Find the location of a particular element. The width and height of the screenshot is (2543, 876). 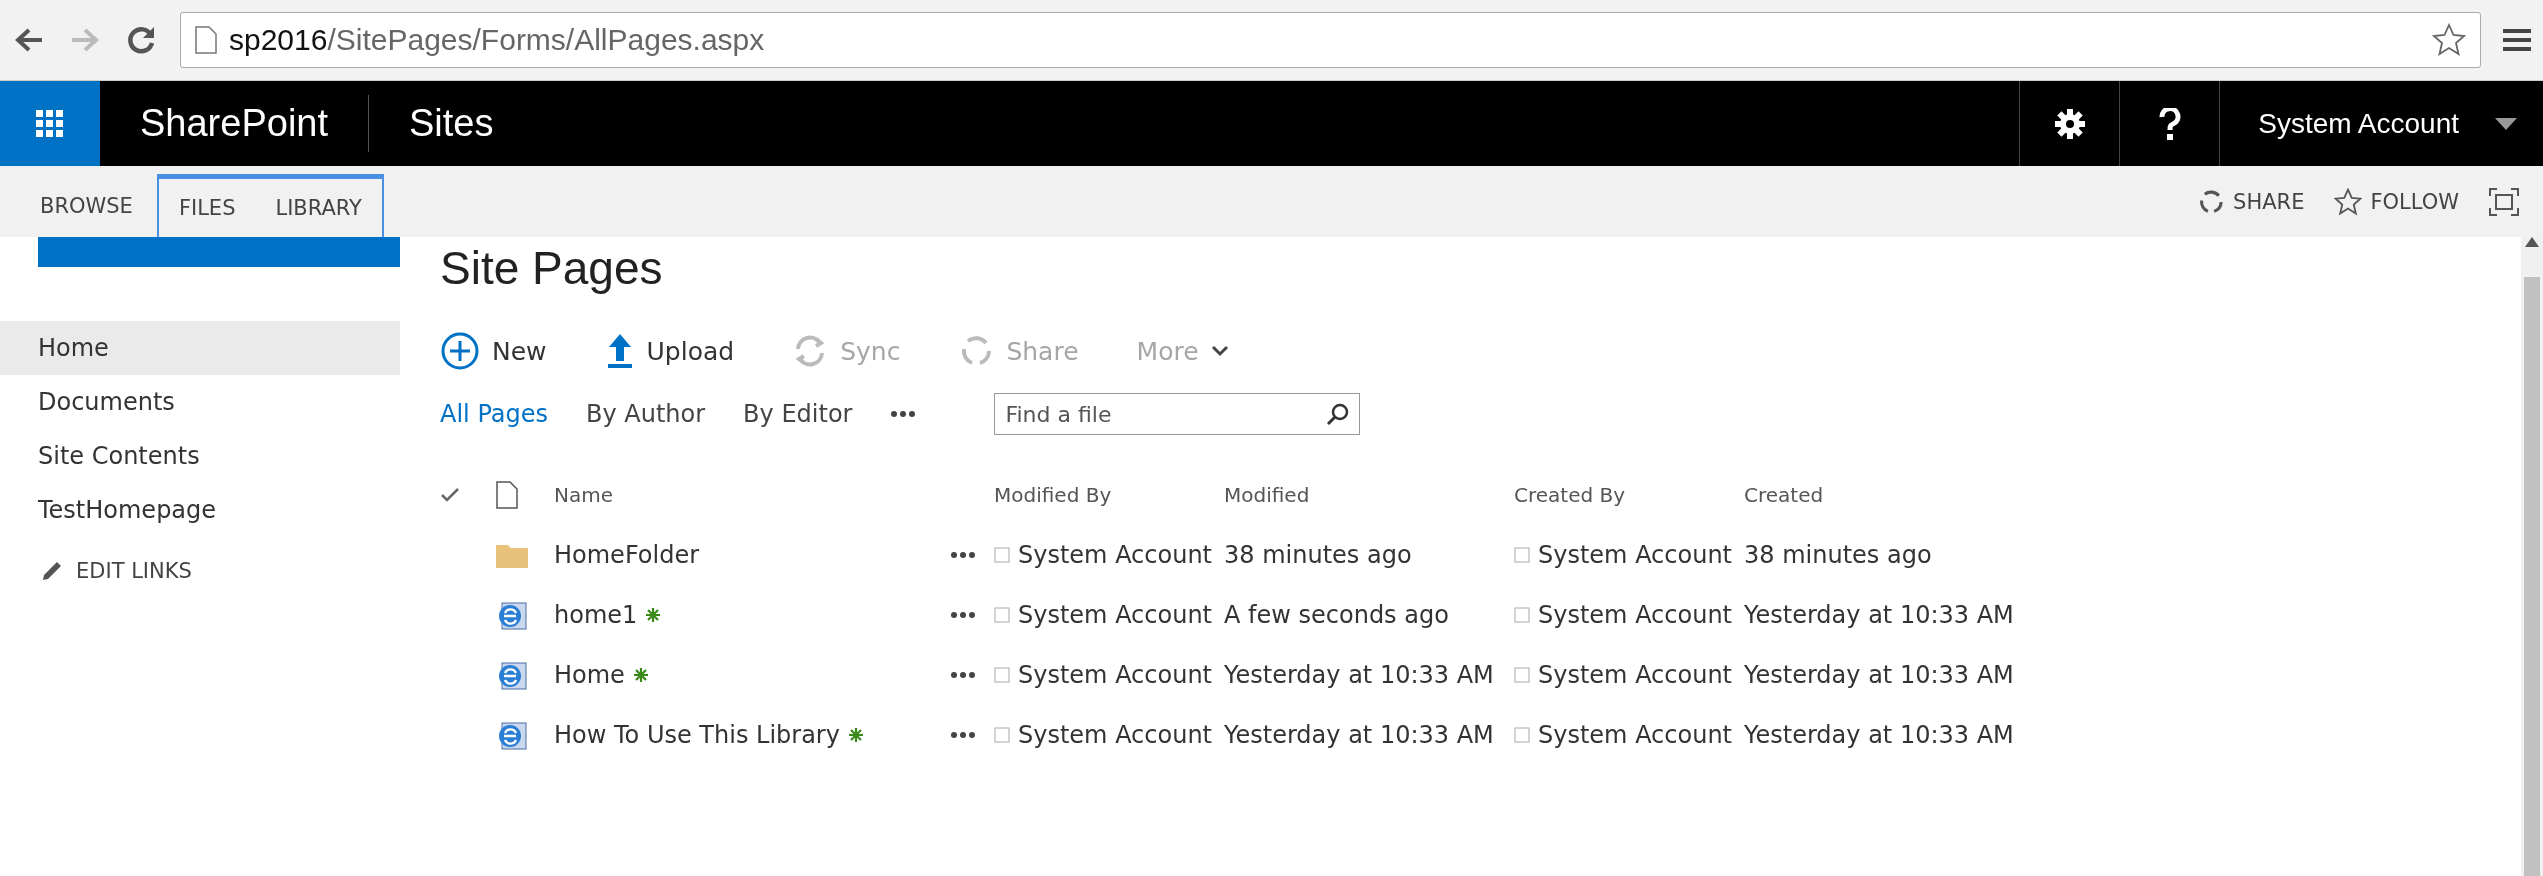

follow-link: FOLLOW is located at coordinates (2396, 201).